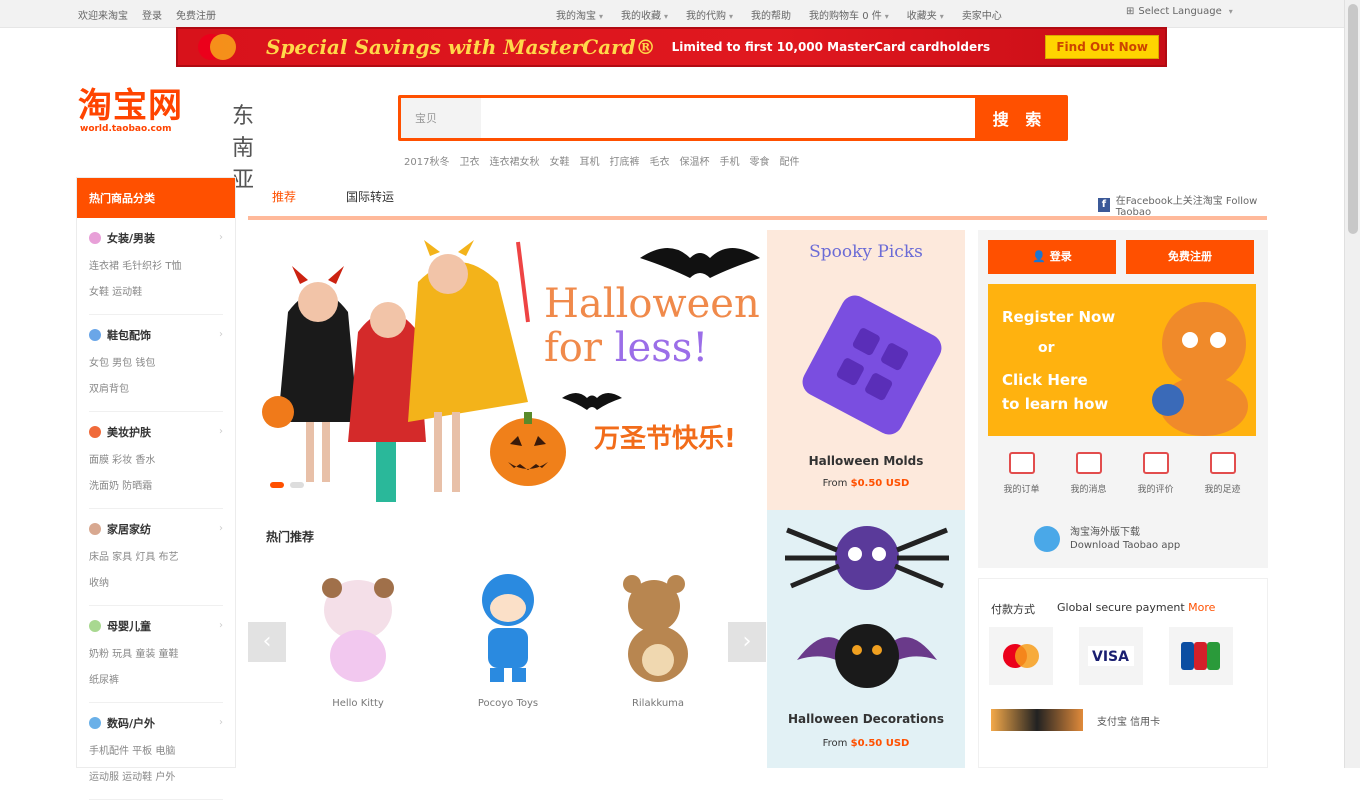  What do you see at coordinates (1046, 348) in the screenshot?
I see `register-promo-line: or` at bounding box center [1046, 348].